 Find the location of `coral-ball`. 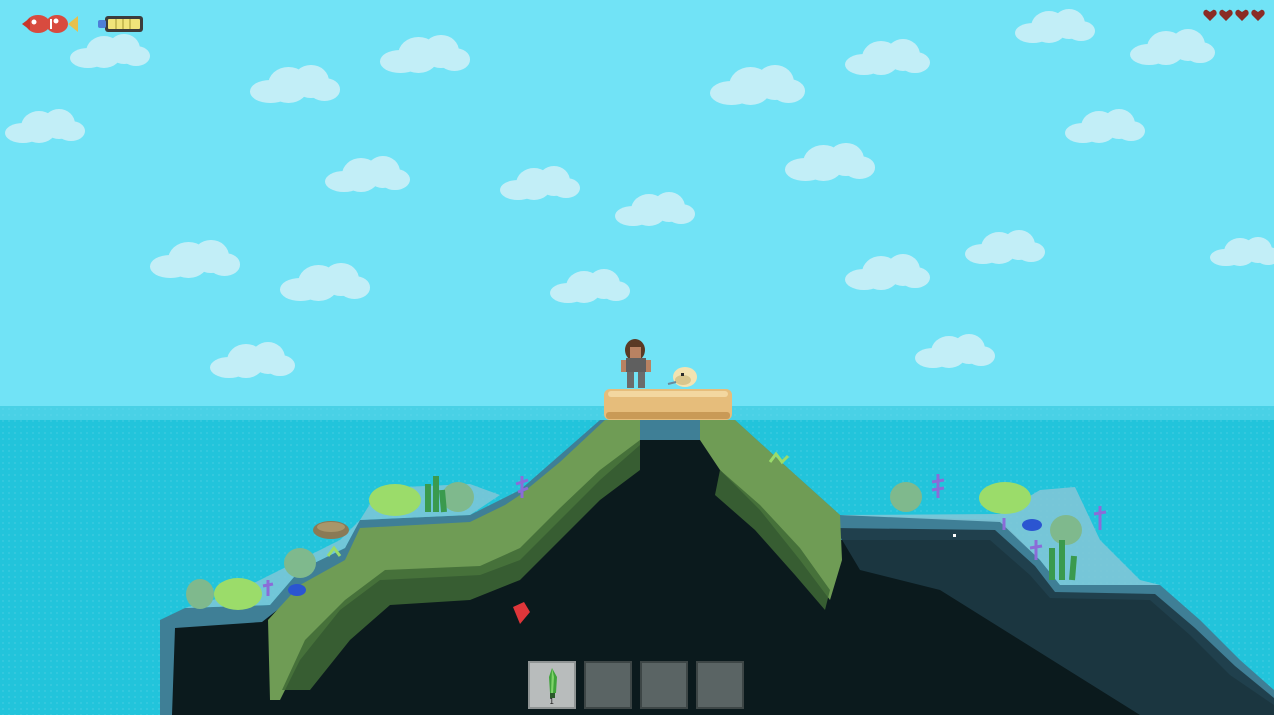

coral-ball is located at coordinates (458, 497).